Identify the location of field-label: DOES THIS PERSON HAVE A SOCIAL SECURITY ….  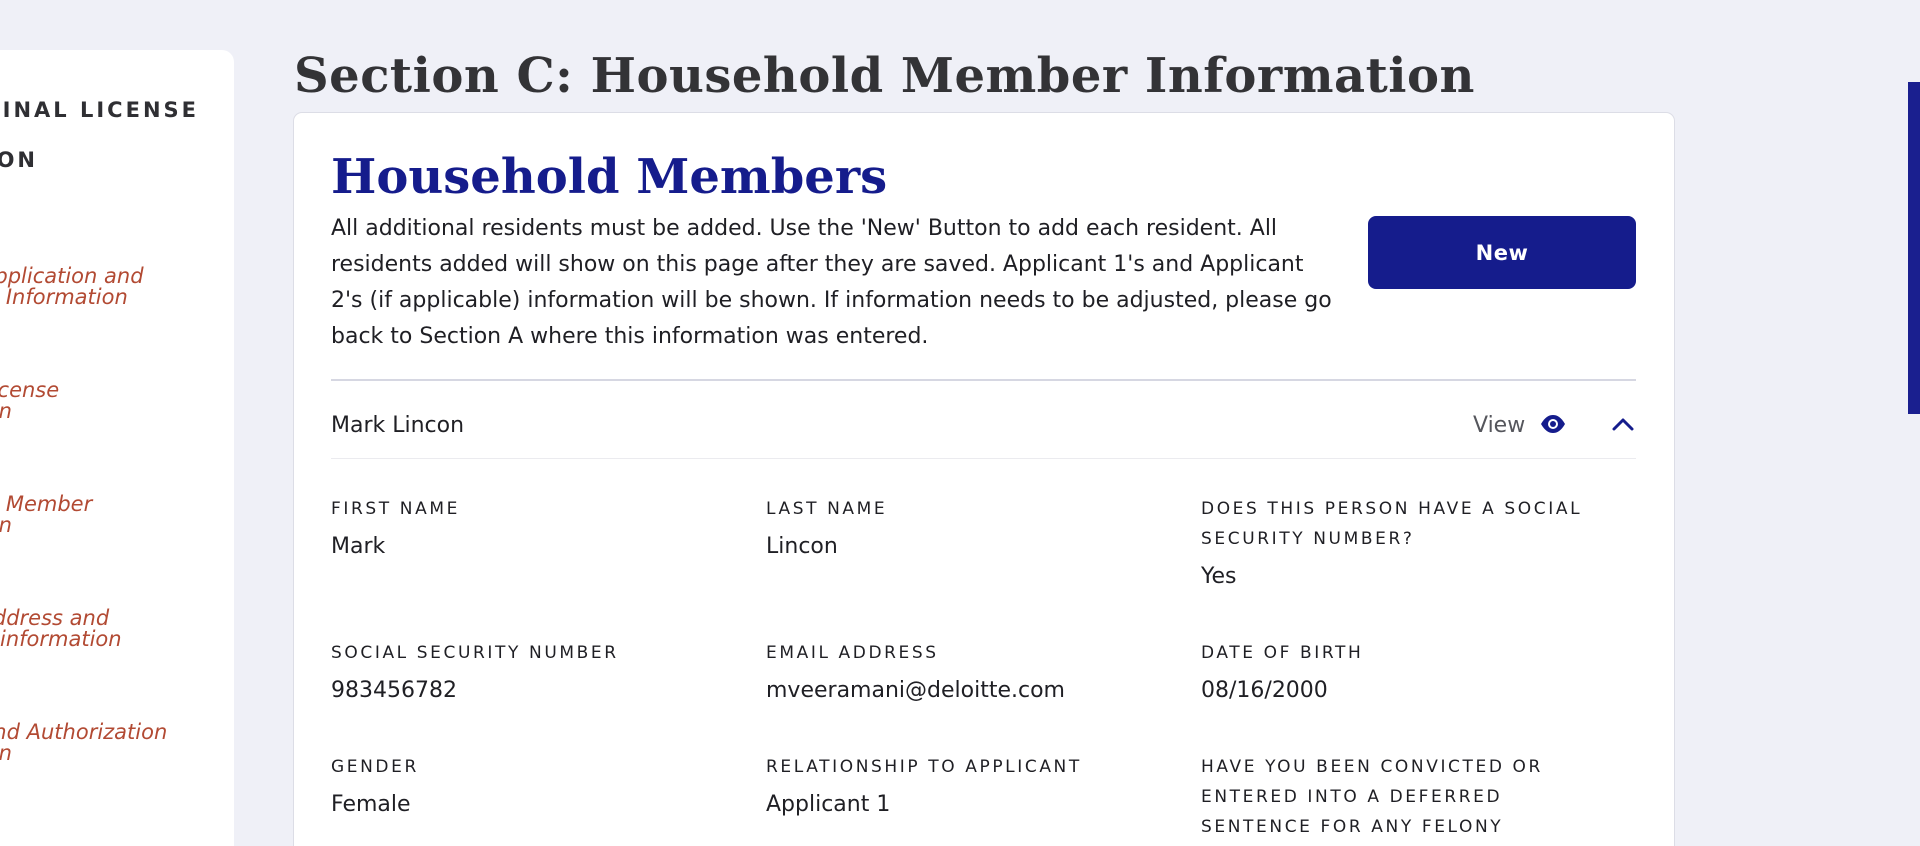
(1392, 524).